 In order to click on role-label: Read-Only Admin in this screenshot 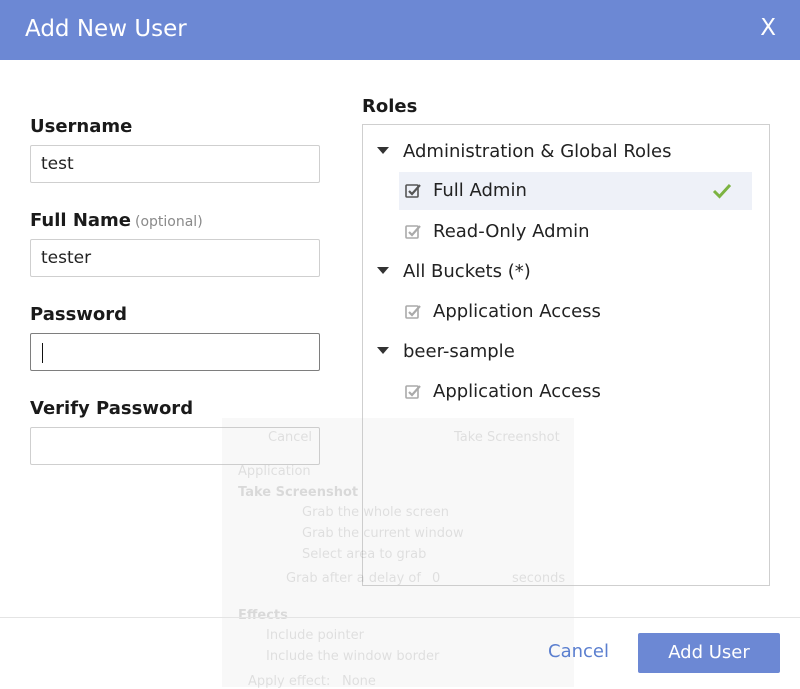, I will do `click(511, 231)`.